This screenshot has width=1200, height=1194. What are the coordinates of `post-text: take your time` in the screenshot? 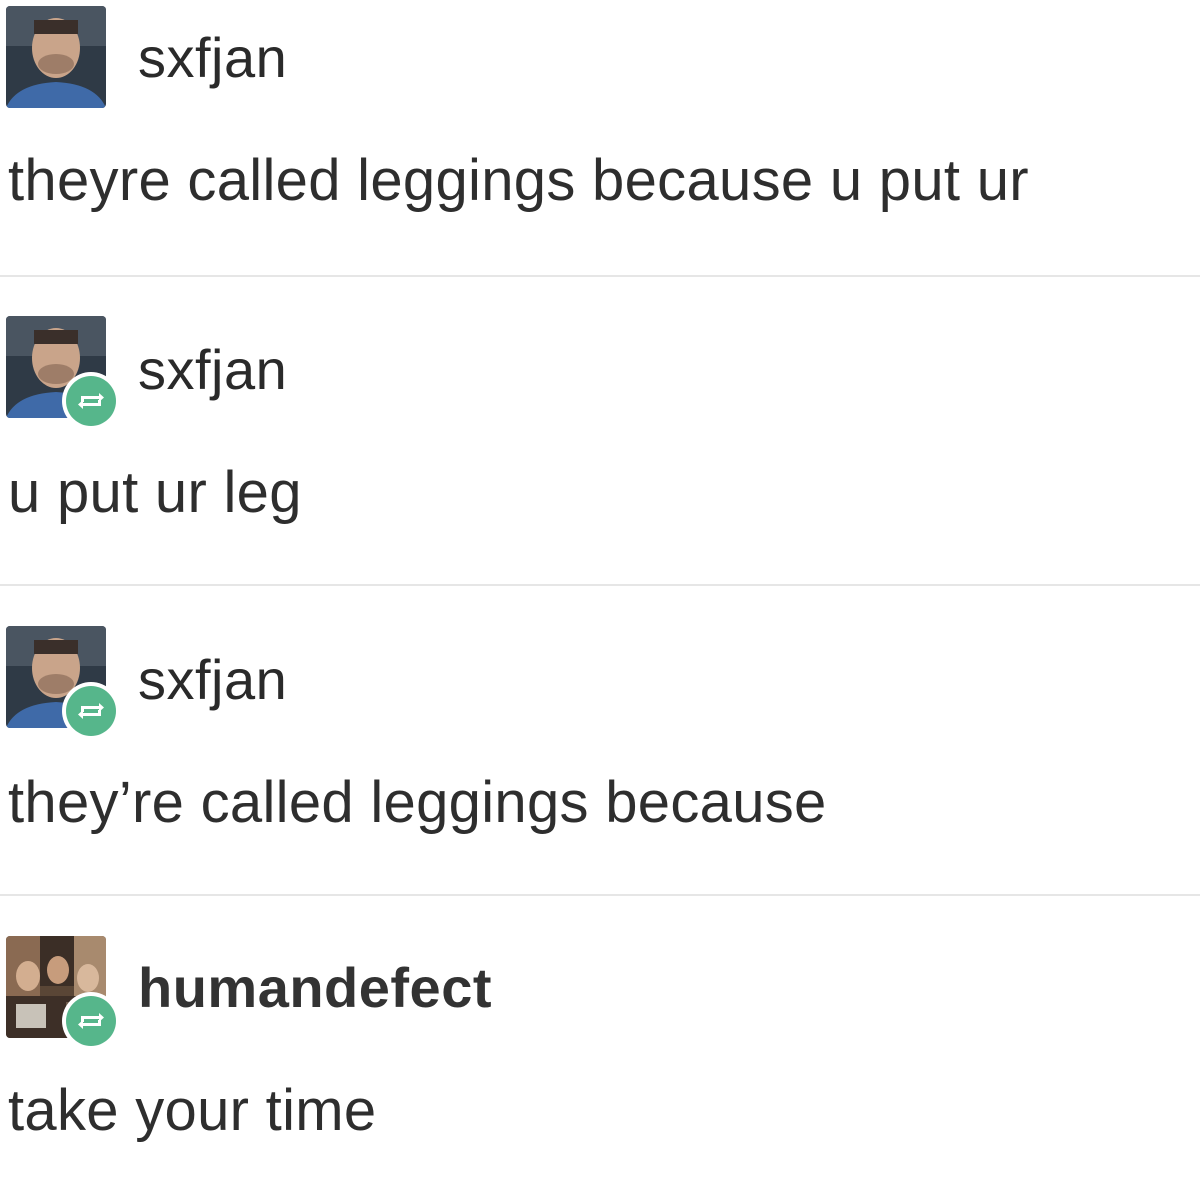 It's located at (192, 1110).